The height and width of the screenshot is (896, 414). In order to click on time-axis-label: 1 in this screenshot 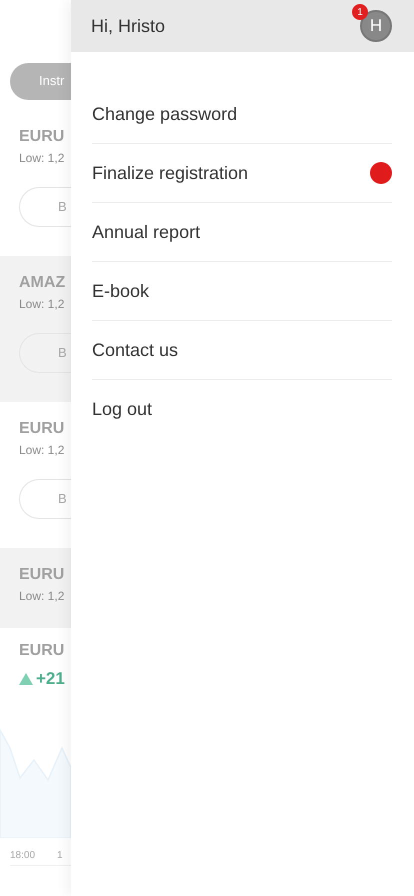, I will do `click(60, 856)`.